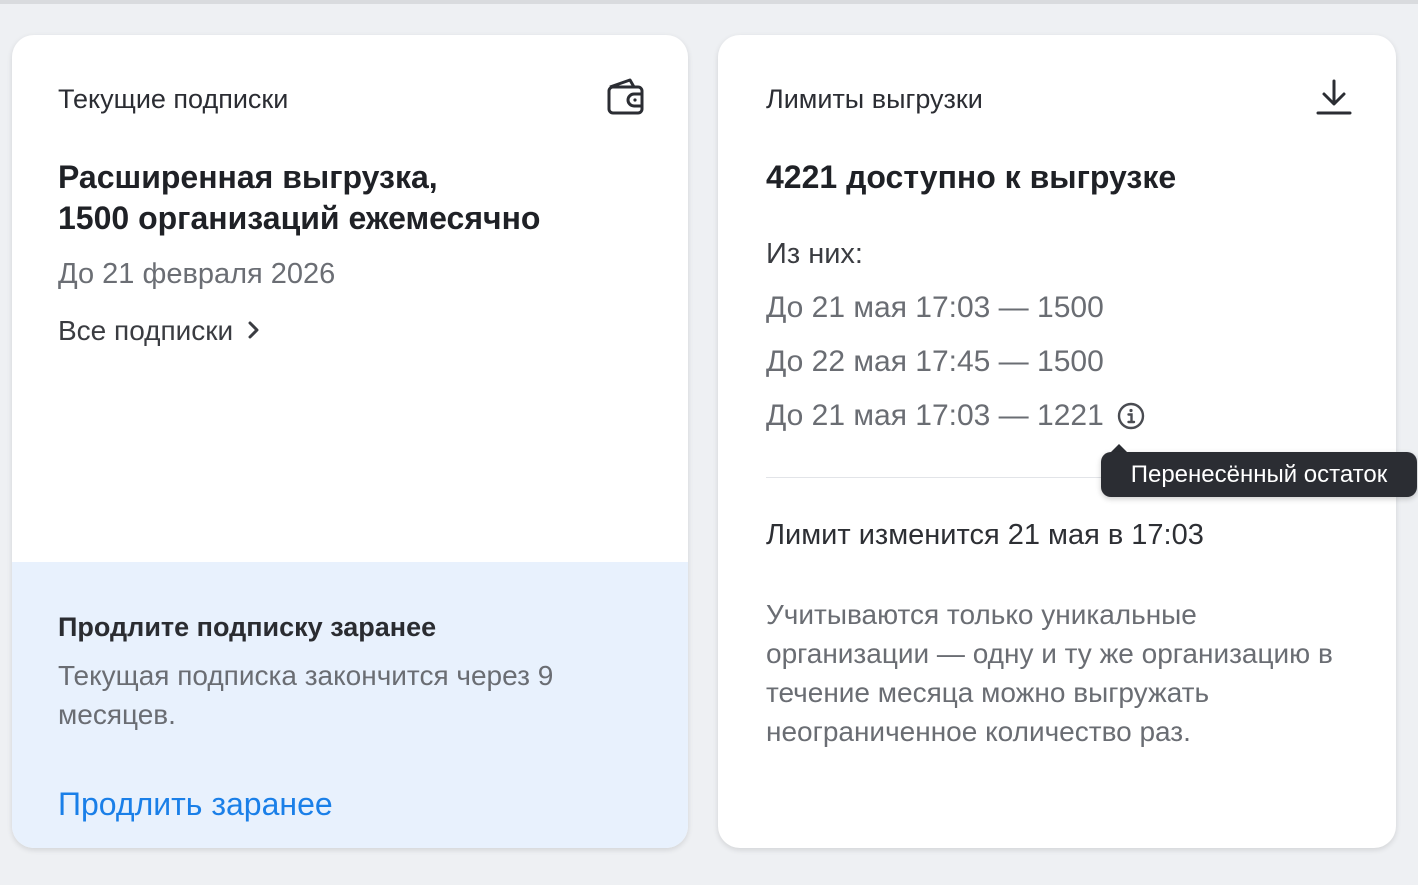 The image size is (1418, 885). What do you see at coordinates (299, 218) in the screenshot?
I see `plan-name-line2: 1500 организаций ежемесячно` at bounding box center [299, 218].